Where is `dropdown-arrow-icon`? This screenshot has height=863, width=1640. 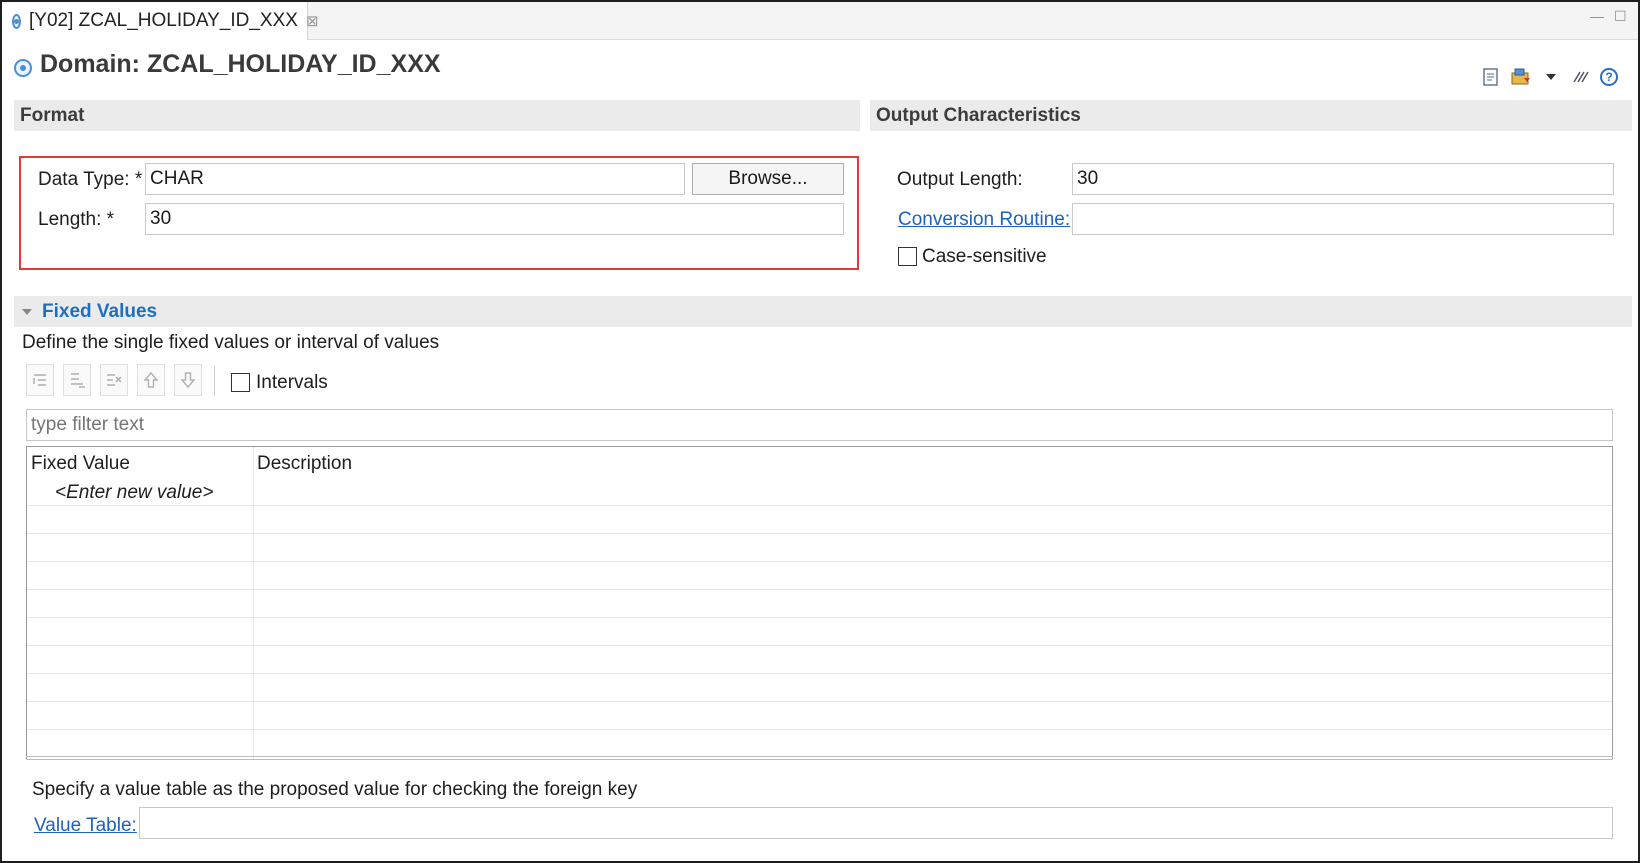
dropdown-arrow-icon is located at coordinates (1551, 77).